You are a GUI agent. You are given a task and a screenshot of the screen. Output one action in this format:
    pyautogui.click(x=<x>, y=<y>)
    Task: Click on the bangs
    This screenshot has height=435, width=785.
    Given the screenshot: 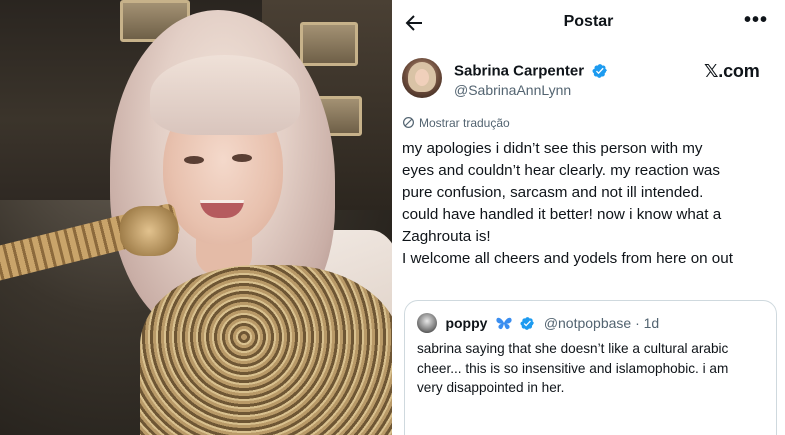 What is the action you would take?
    pyautogui.click(x=225, y=95)
    